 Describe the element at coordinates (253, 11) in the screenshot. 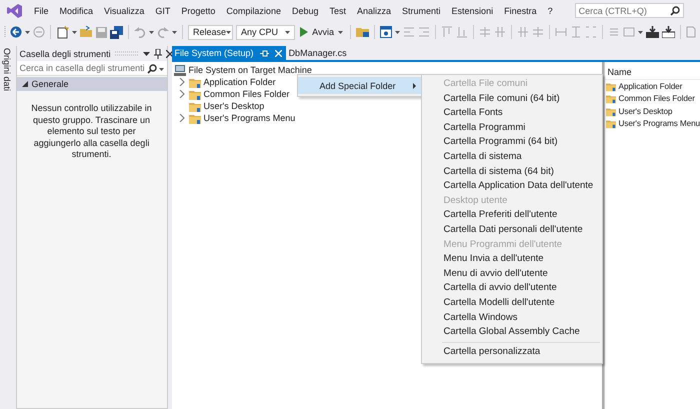

I see `menu-item: Compilazione` at that location.